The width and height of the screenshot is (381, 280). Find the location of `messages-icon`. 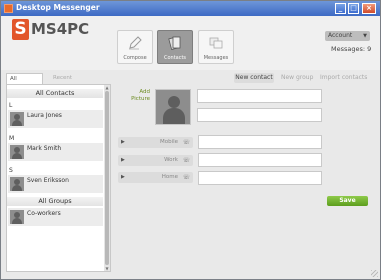

messages-icon is located at coordinates (216, 43).